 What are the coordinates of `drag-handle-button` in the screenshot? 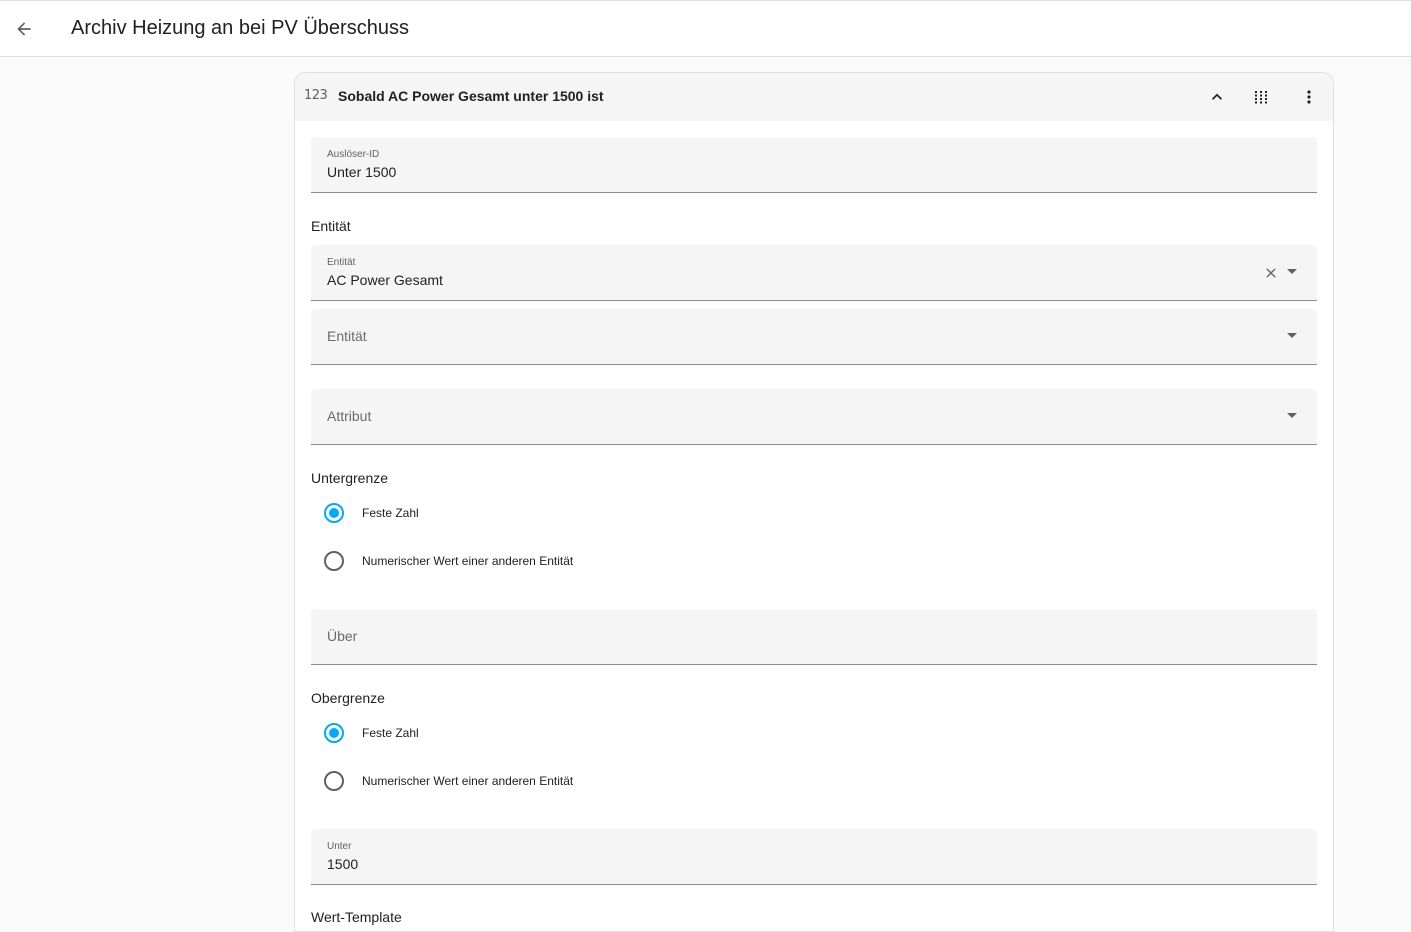 It's located at (1261, 97).